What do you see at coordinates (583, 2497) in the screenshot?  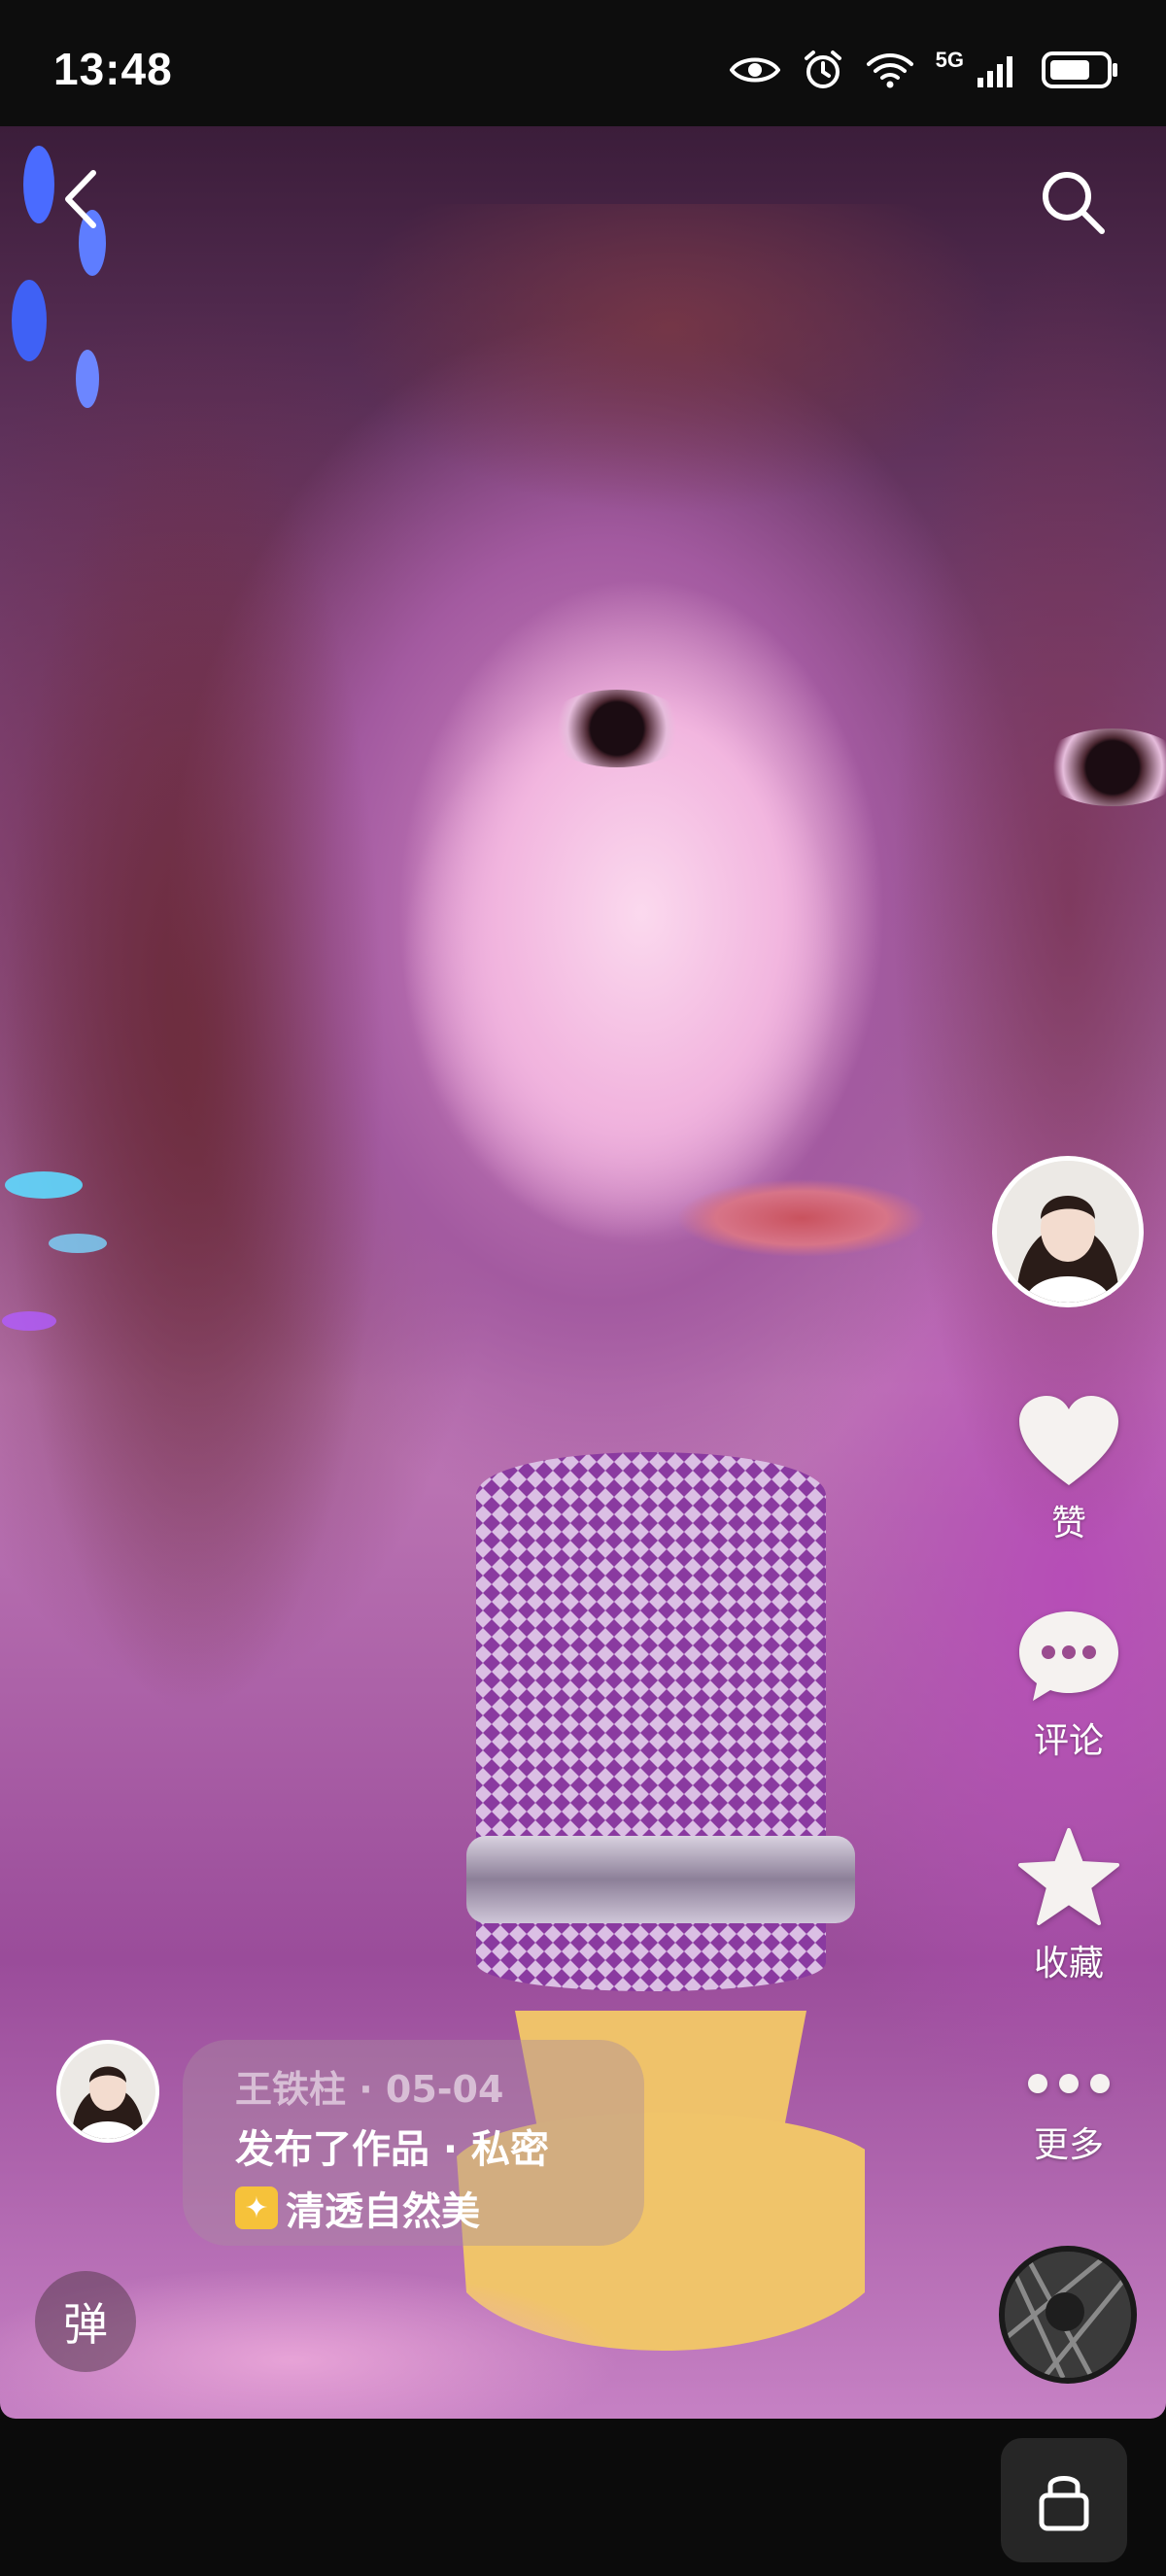 I see `bottom-bar` at bounding box center [583, 2497].